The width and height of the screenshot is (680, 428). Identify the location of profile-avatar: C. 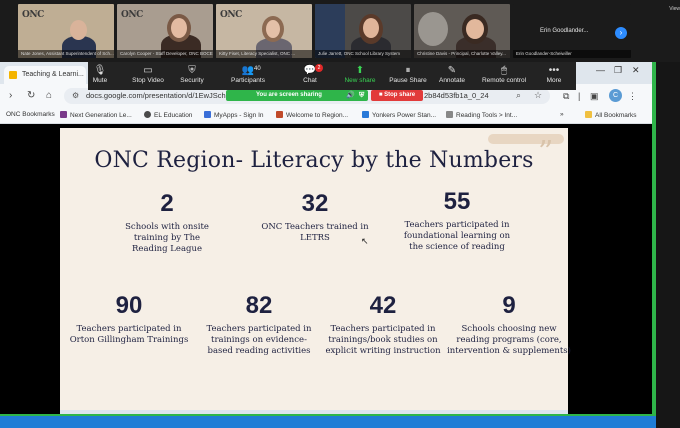
(615, 95).